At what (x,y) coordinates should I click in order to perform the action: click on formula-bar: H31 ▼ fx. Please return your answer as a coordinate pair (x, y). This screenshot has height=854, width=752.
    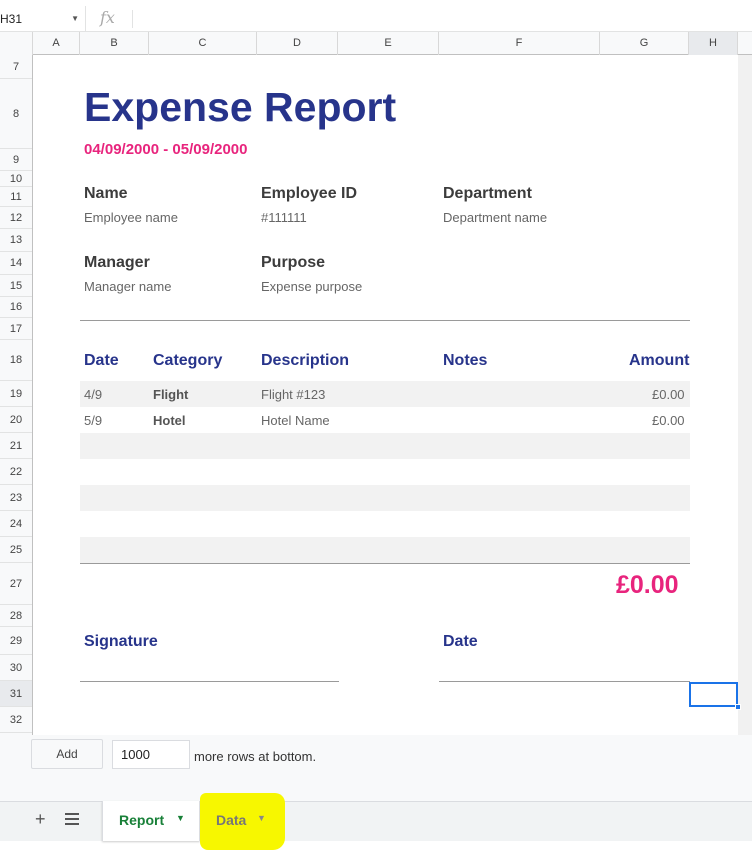
    Looking at the image, I should click on (376, 19).